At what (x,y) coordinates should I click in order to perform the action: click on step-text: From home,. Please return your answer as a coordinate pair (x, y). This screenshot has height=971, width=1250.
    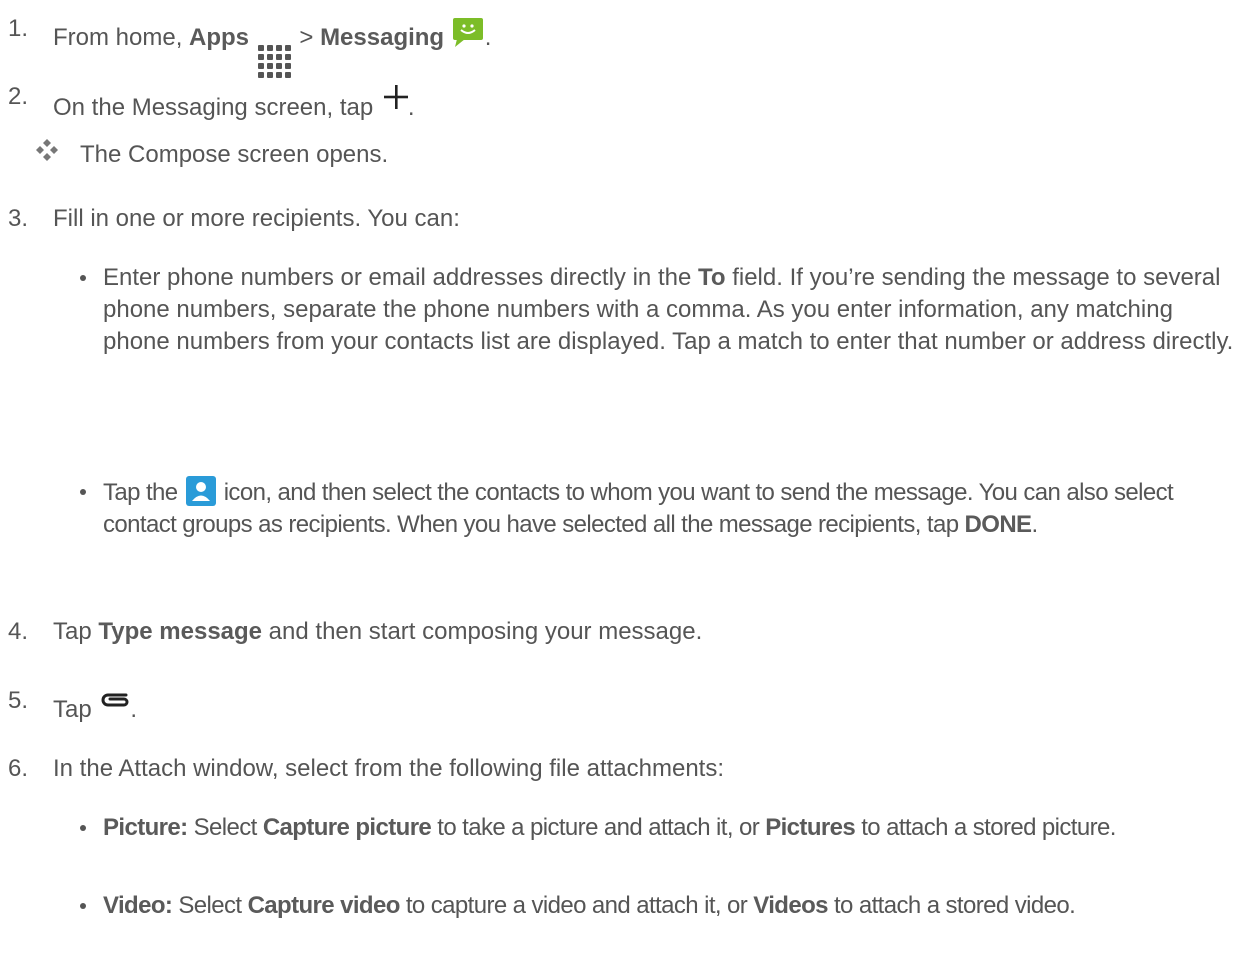
    Looking at the image, I should click on (121, 37).